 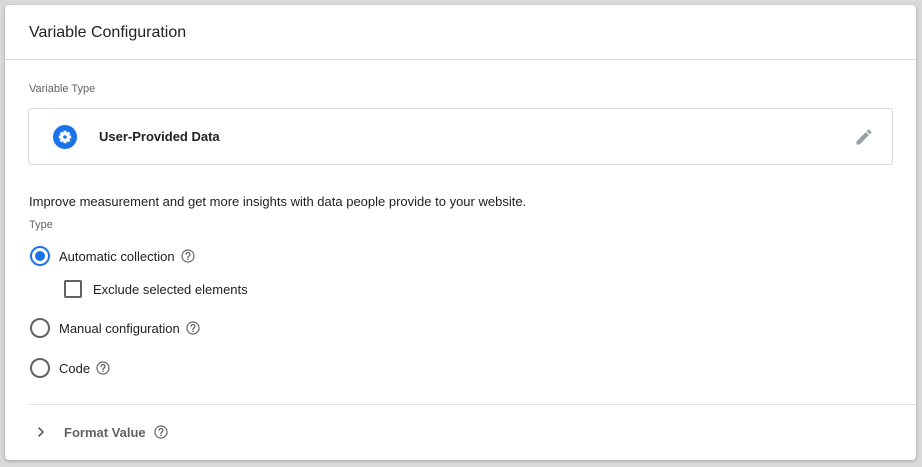 I want to click on type-label: Type, so click(x=41, y=225).